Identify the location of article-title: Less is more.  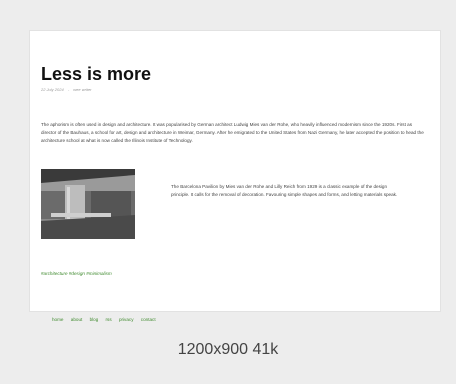
(96, 74).